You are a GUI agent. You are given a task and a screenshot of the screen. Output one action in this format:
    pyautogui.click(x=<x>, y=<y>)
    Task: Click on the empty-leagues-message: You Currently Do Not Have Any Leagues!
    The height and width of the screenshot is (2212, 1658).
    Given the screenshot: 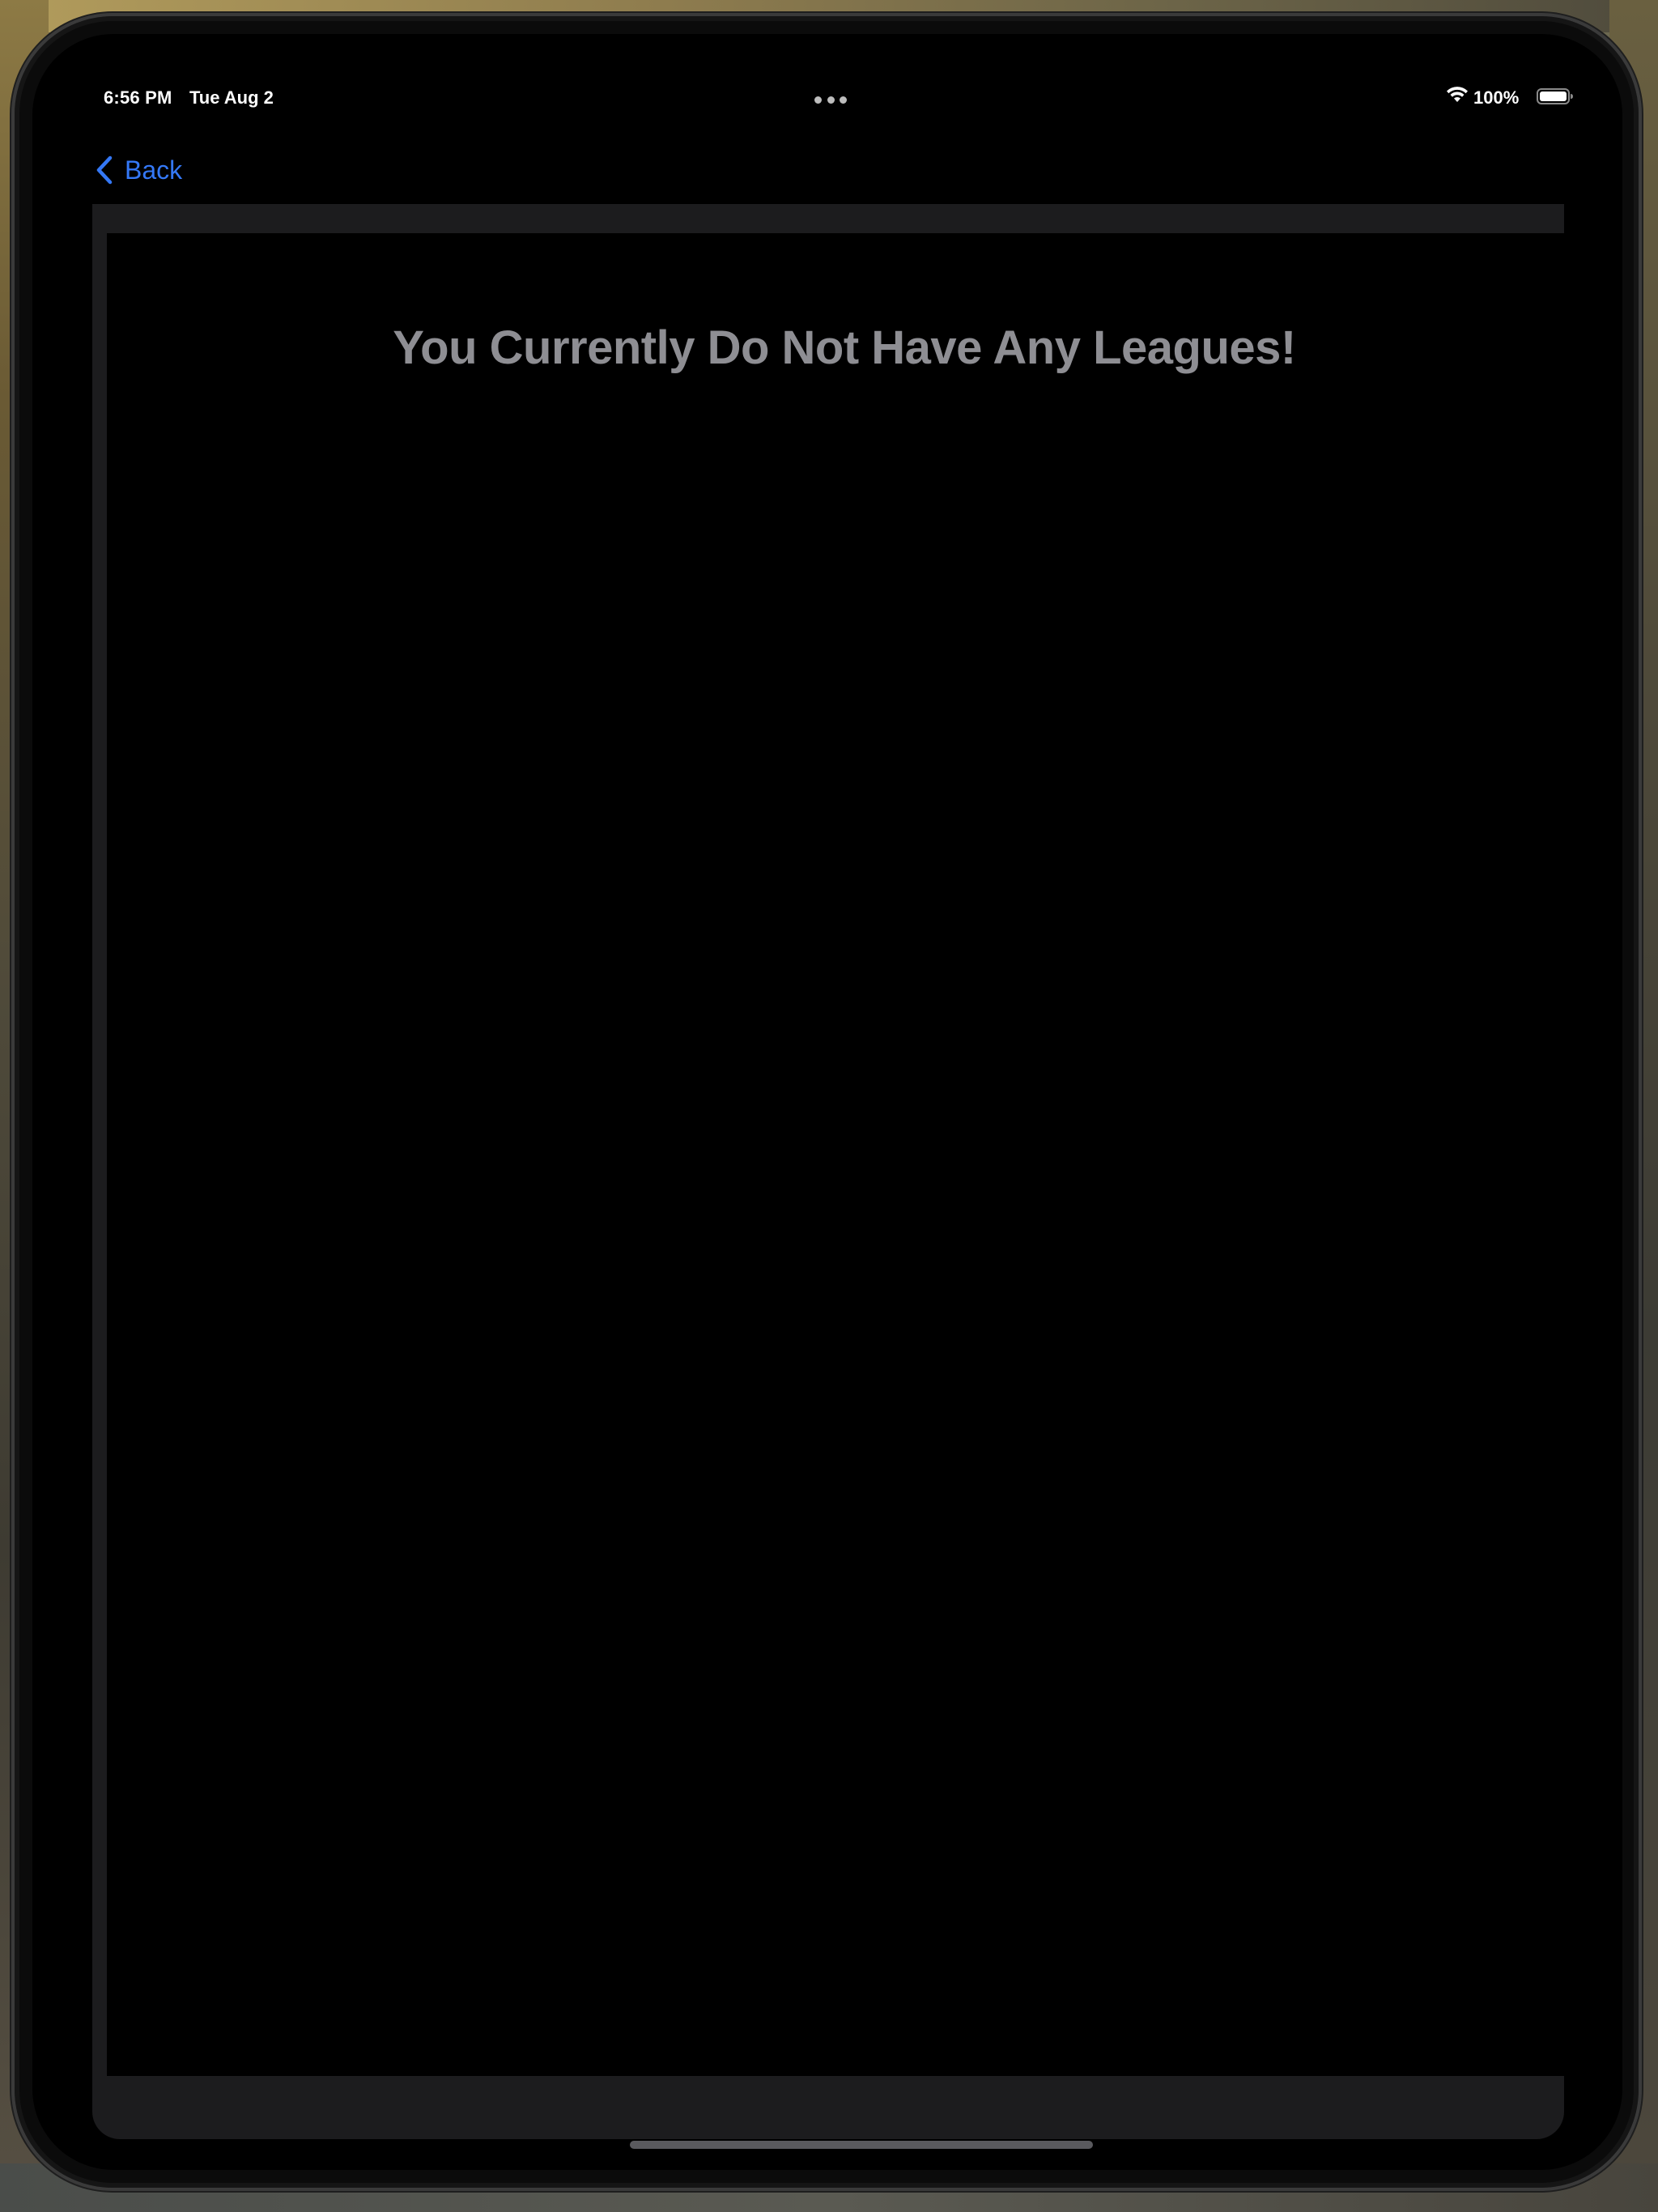 What is the action you would take?
    pyautogui.click(x=844, y=347)
    